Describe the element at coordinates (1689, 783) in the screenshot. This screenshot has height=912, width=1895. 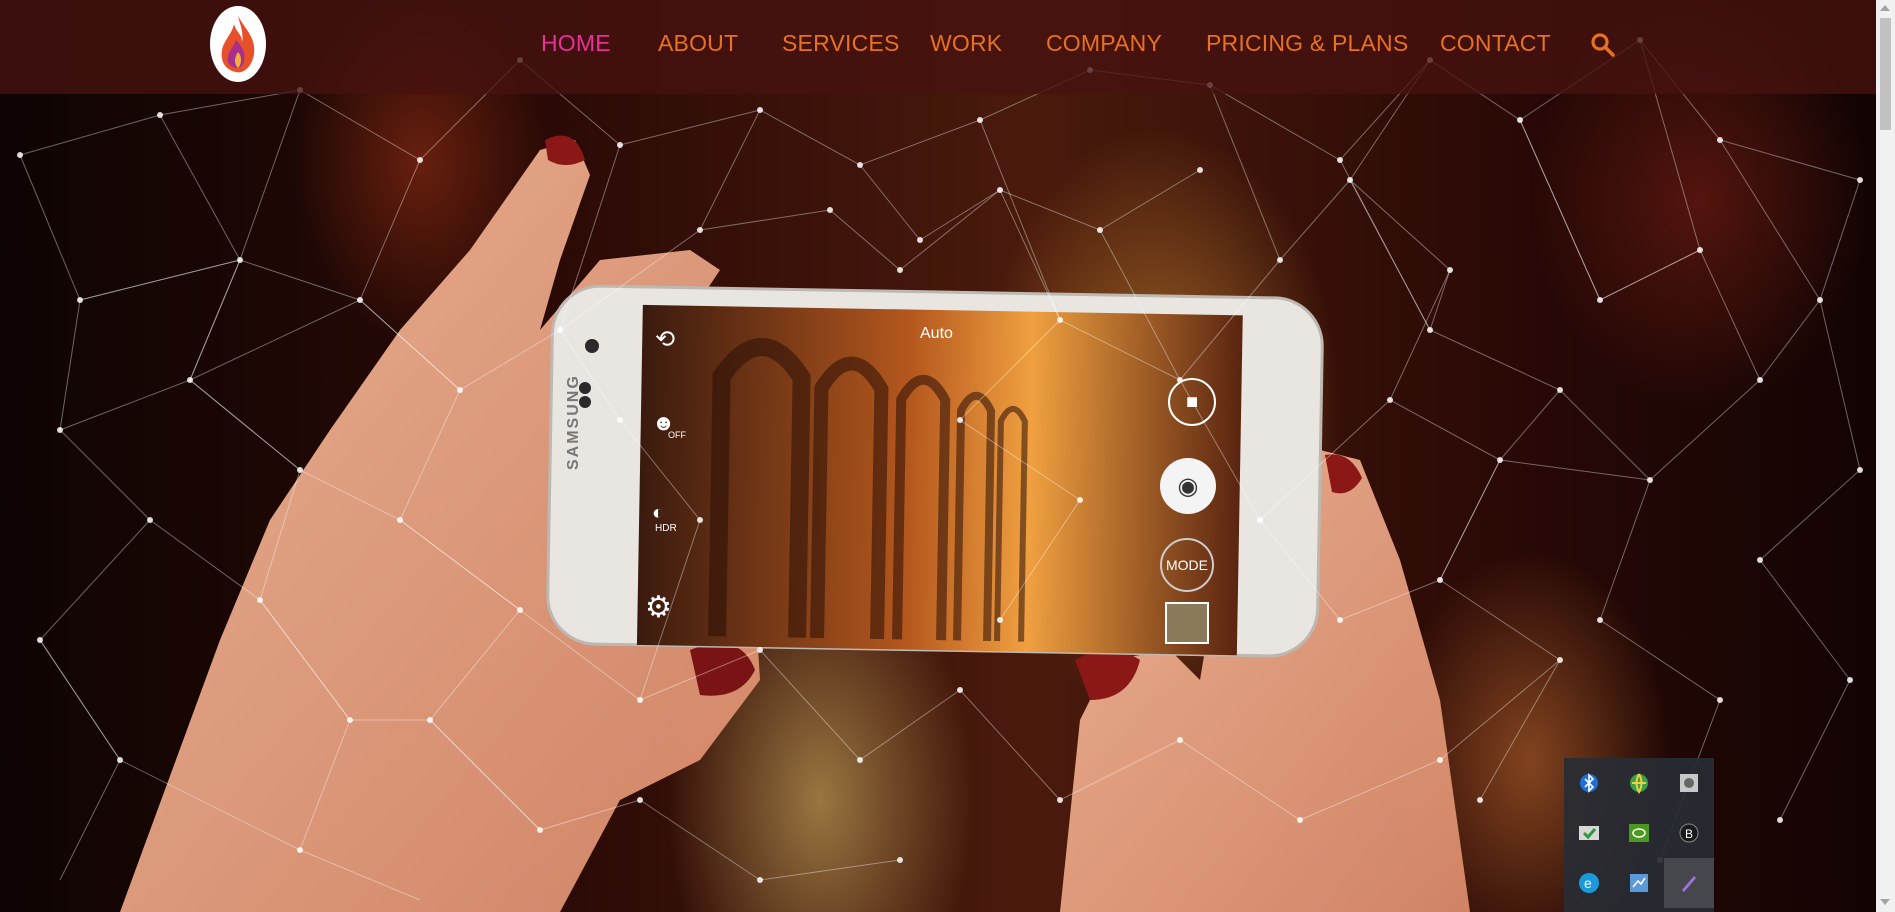
I see `disk-icon` at that location.